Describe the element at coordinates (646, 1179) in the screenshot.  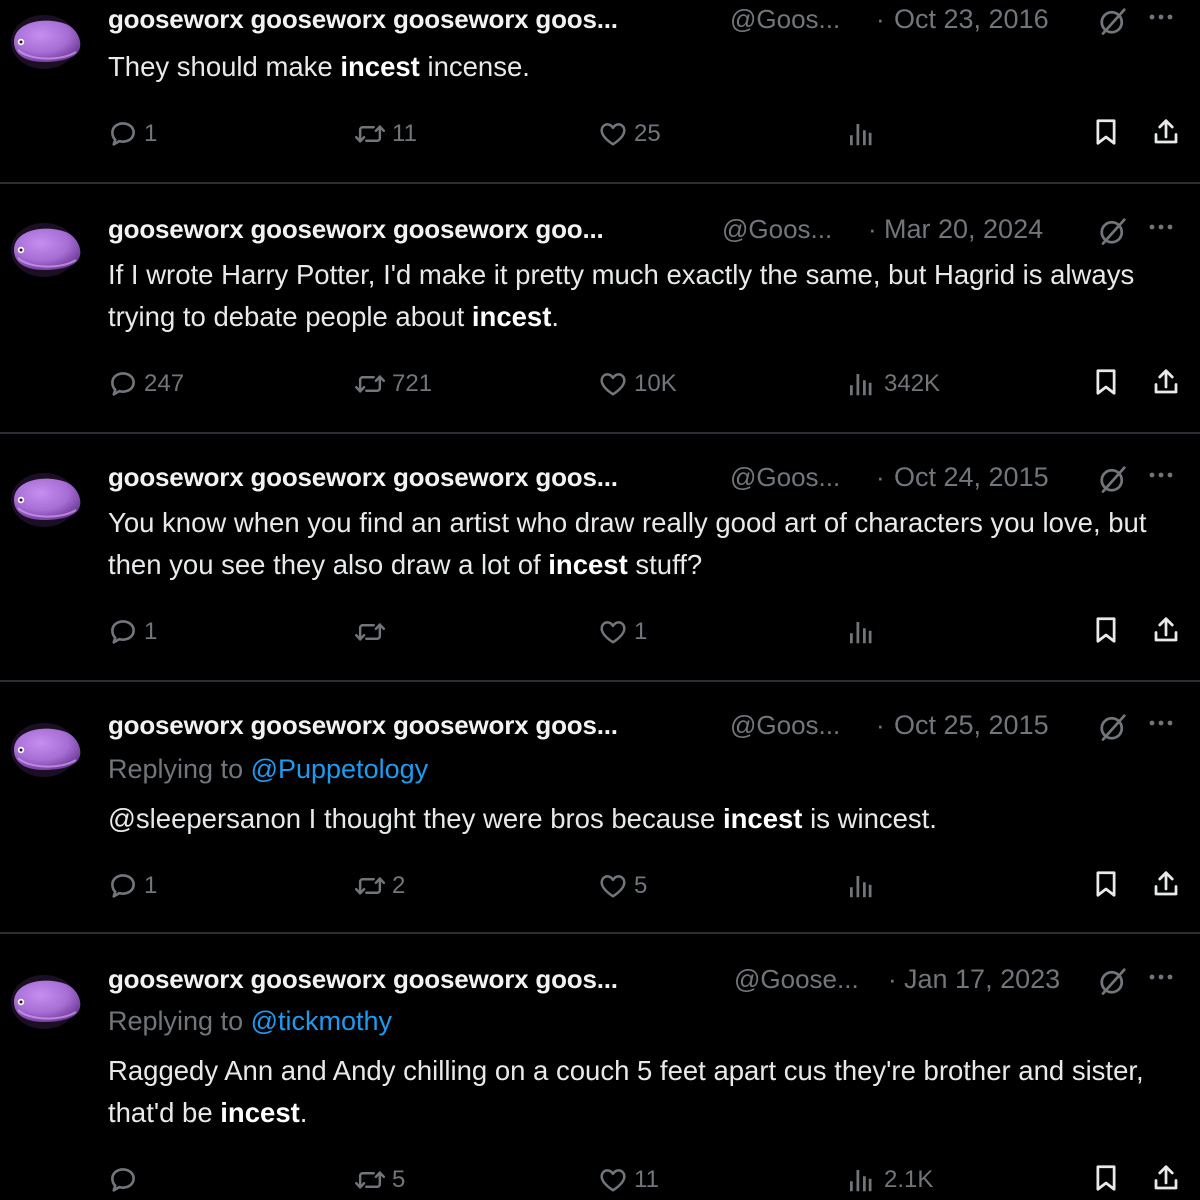
I see `like-count: 11` at that location.